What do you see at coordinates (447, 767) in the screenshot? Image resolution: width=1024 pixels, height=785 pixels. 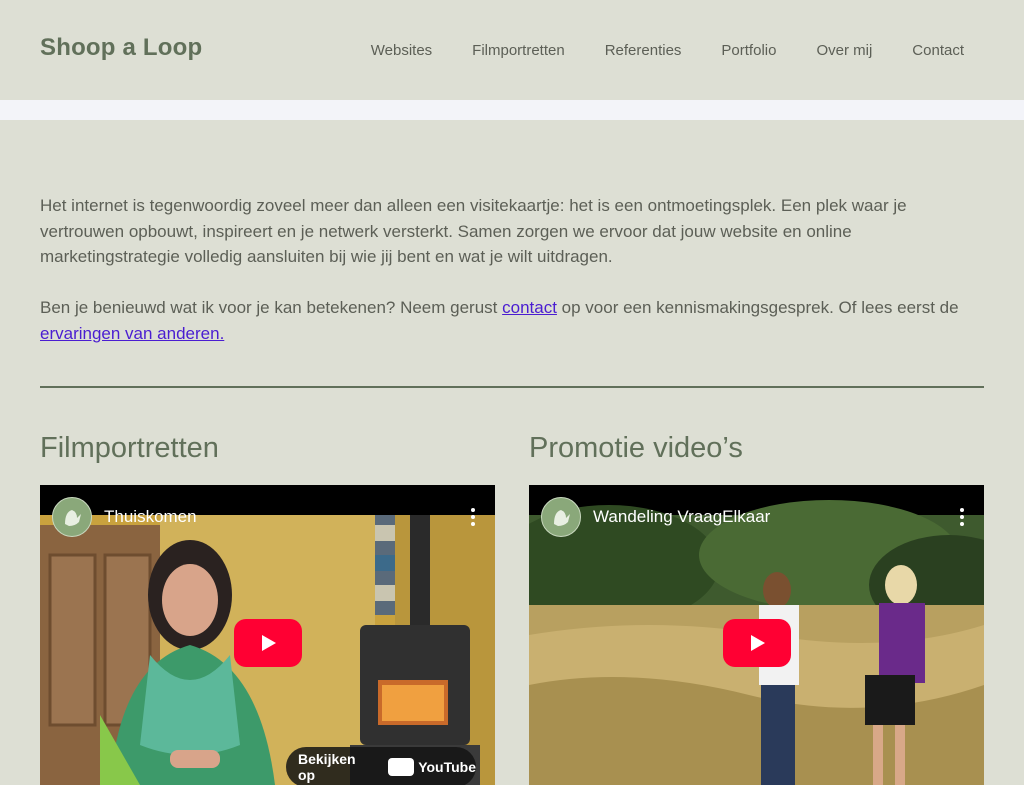 I see `youtube-label: YouTube` at bounding box center [447, 767].